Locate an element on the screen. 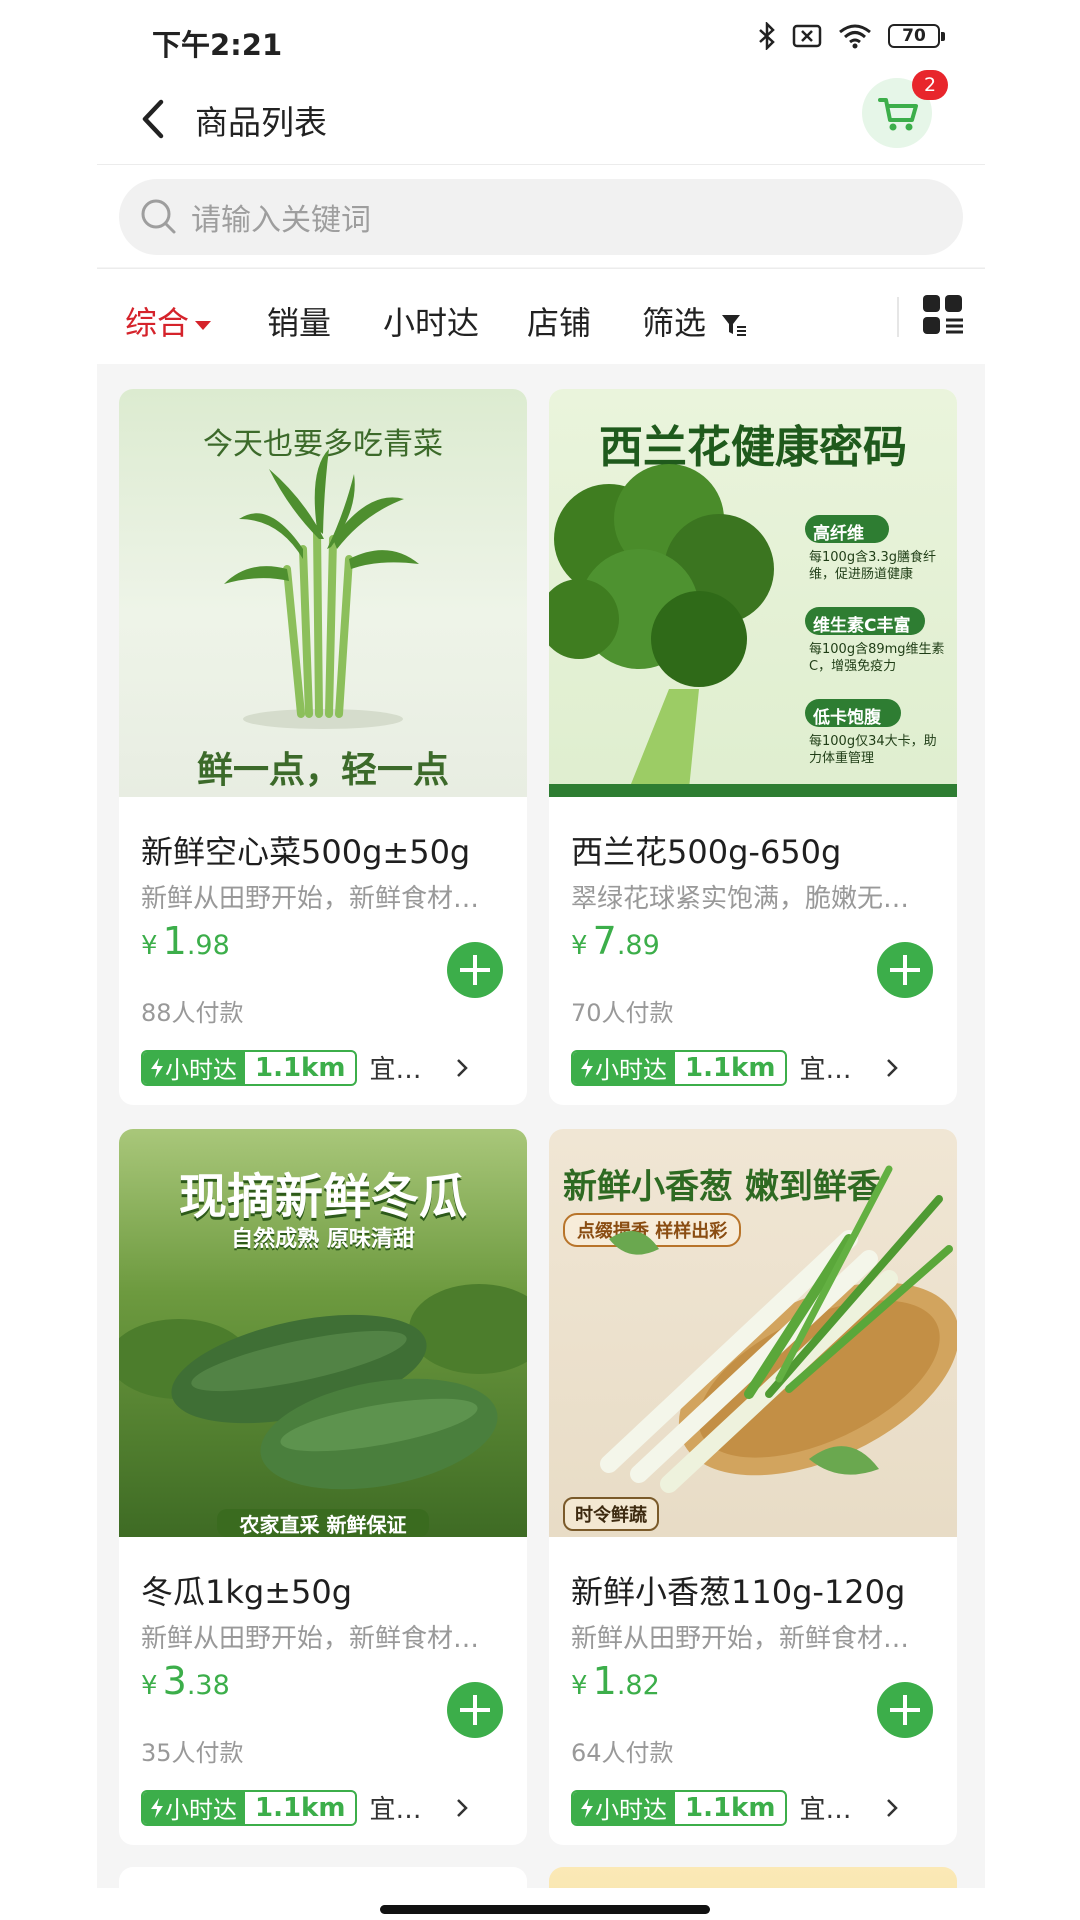 The image size is (1080, 1920). search-placeholder: 请输入关键词 is located at coordinates (281, 220).